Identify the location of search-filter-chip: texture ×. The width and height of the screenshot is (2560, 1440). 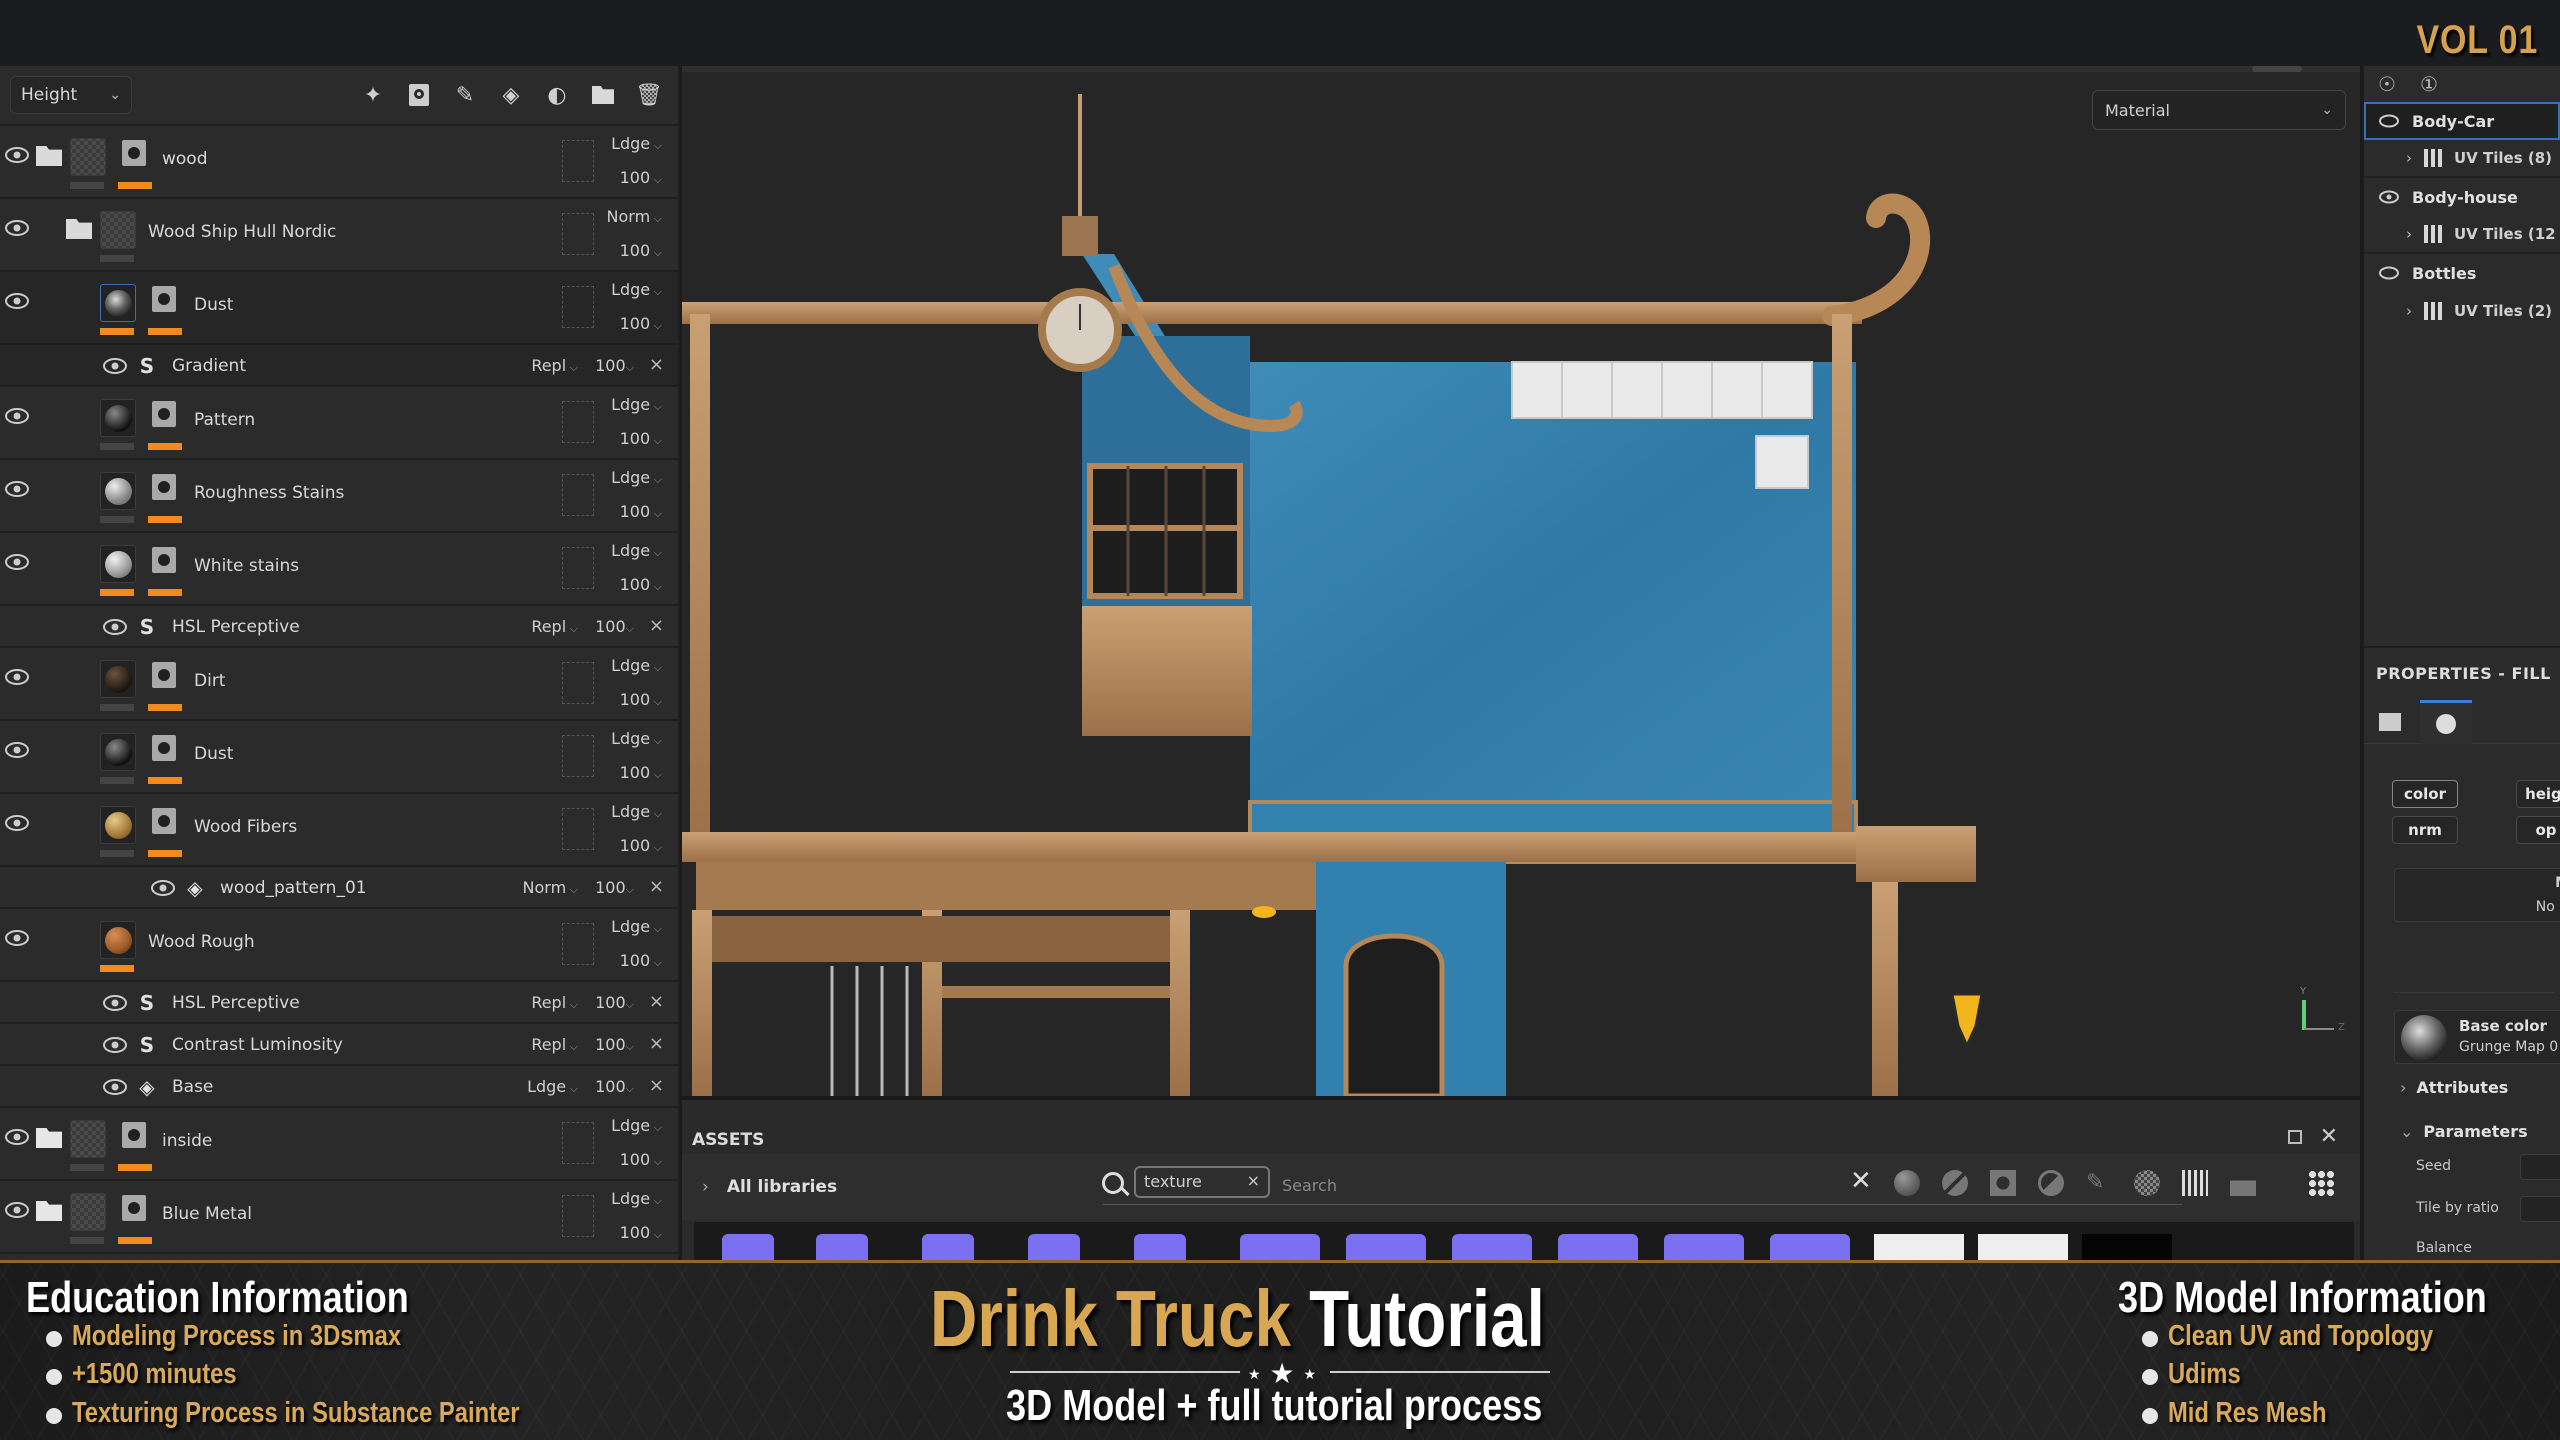
(1202, 1182).